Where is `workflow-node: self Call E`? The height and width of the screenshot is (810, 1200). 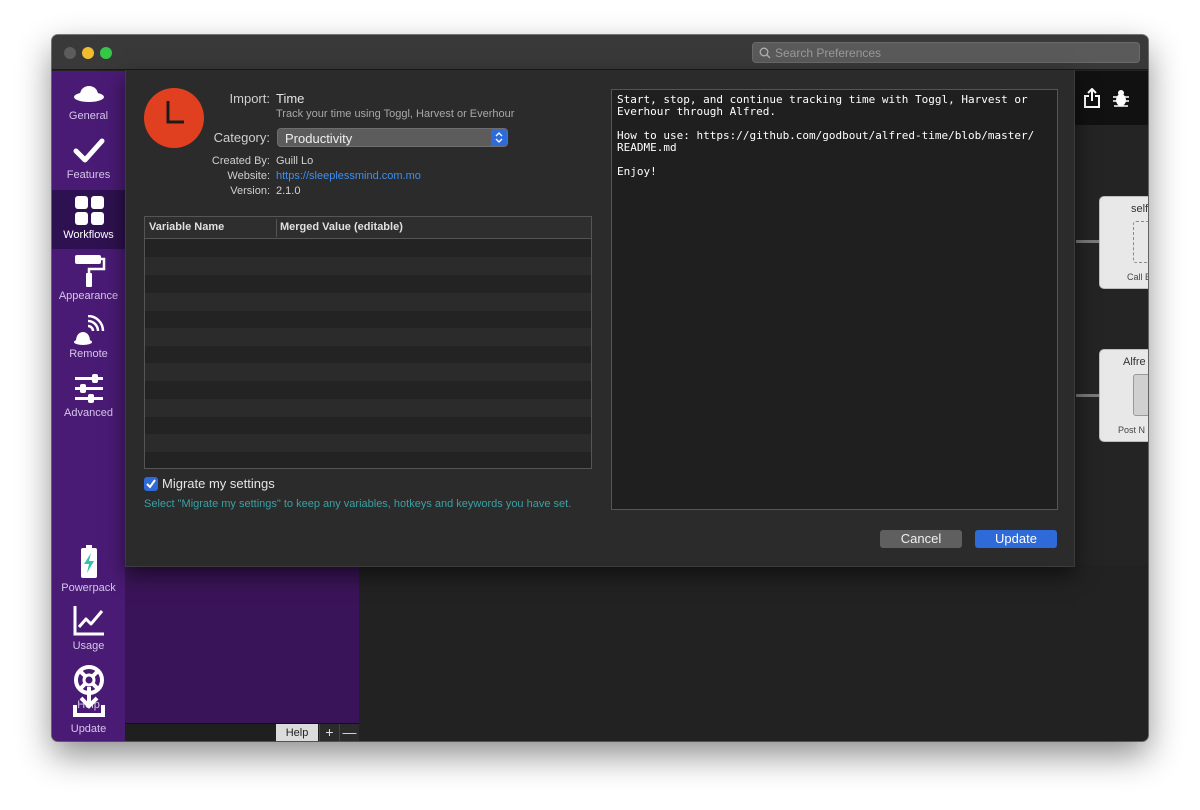 workflow-node: self Call E is located at coordinates (1123, 242).